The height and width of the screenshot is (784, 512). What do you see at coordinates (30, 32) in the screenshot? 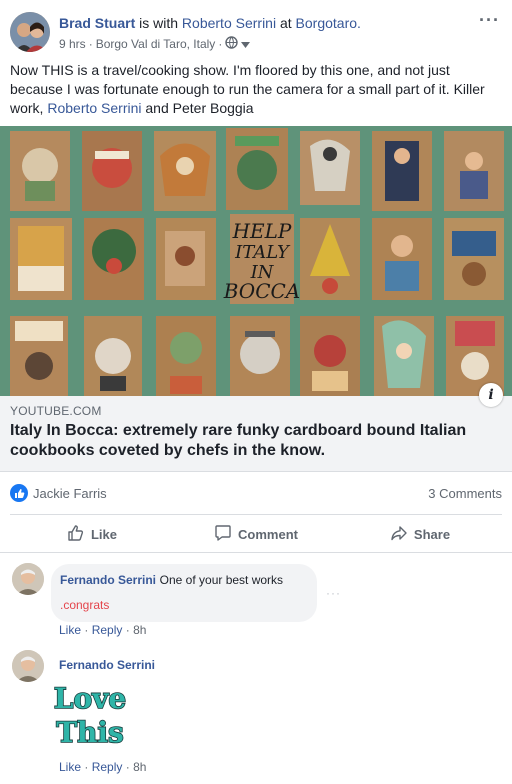
I see `author-avatar` at bounding box center [30, 32].